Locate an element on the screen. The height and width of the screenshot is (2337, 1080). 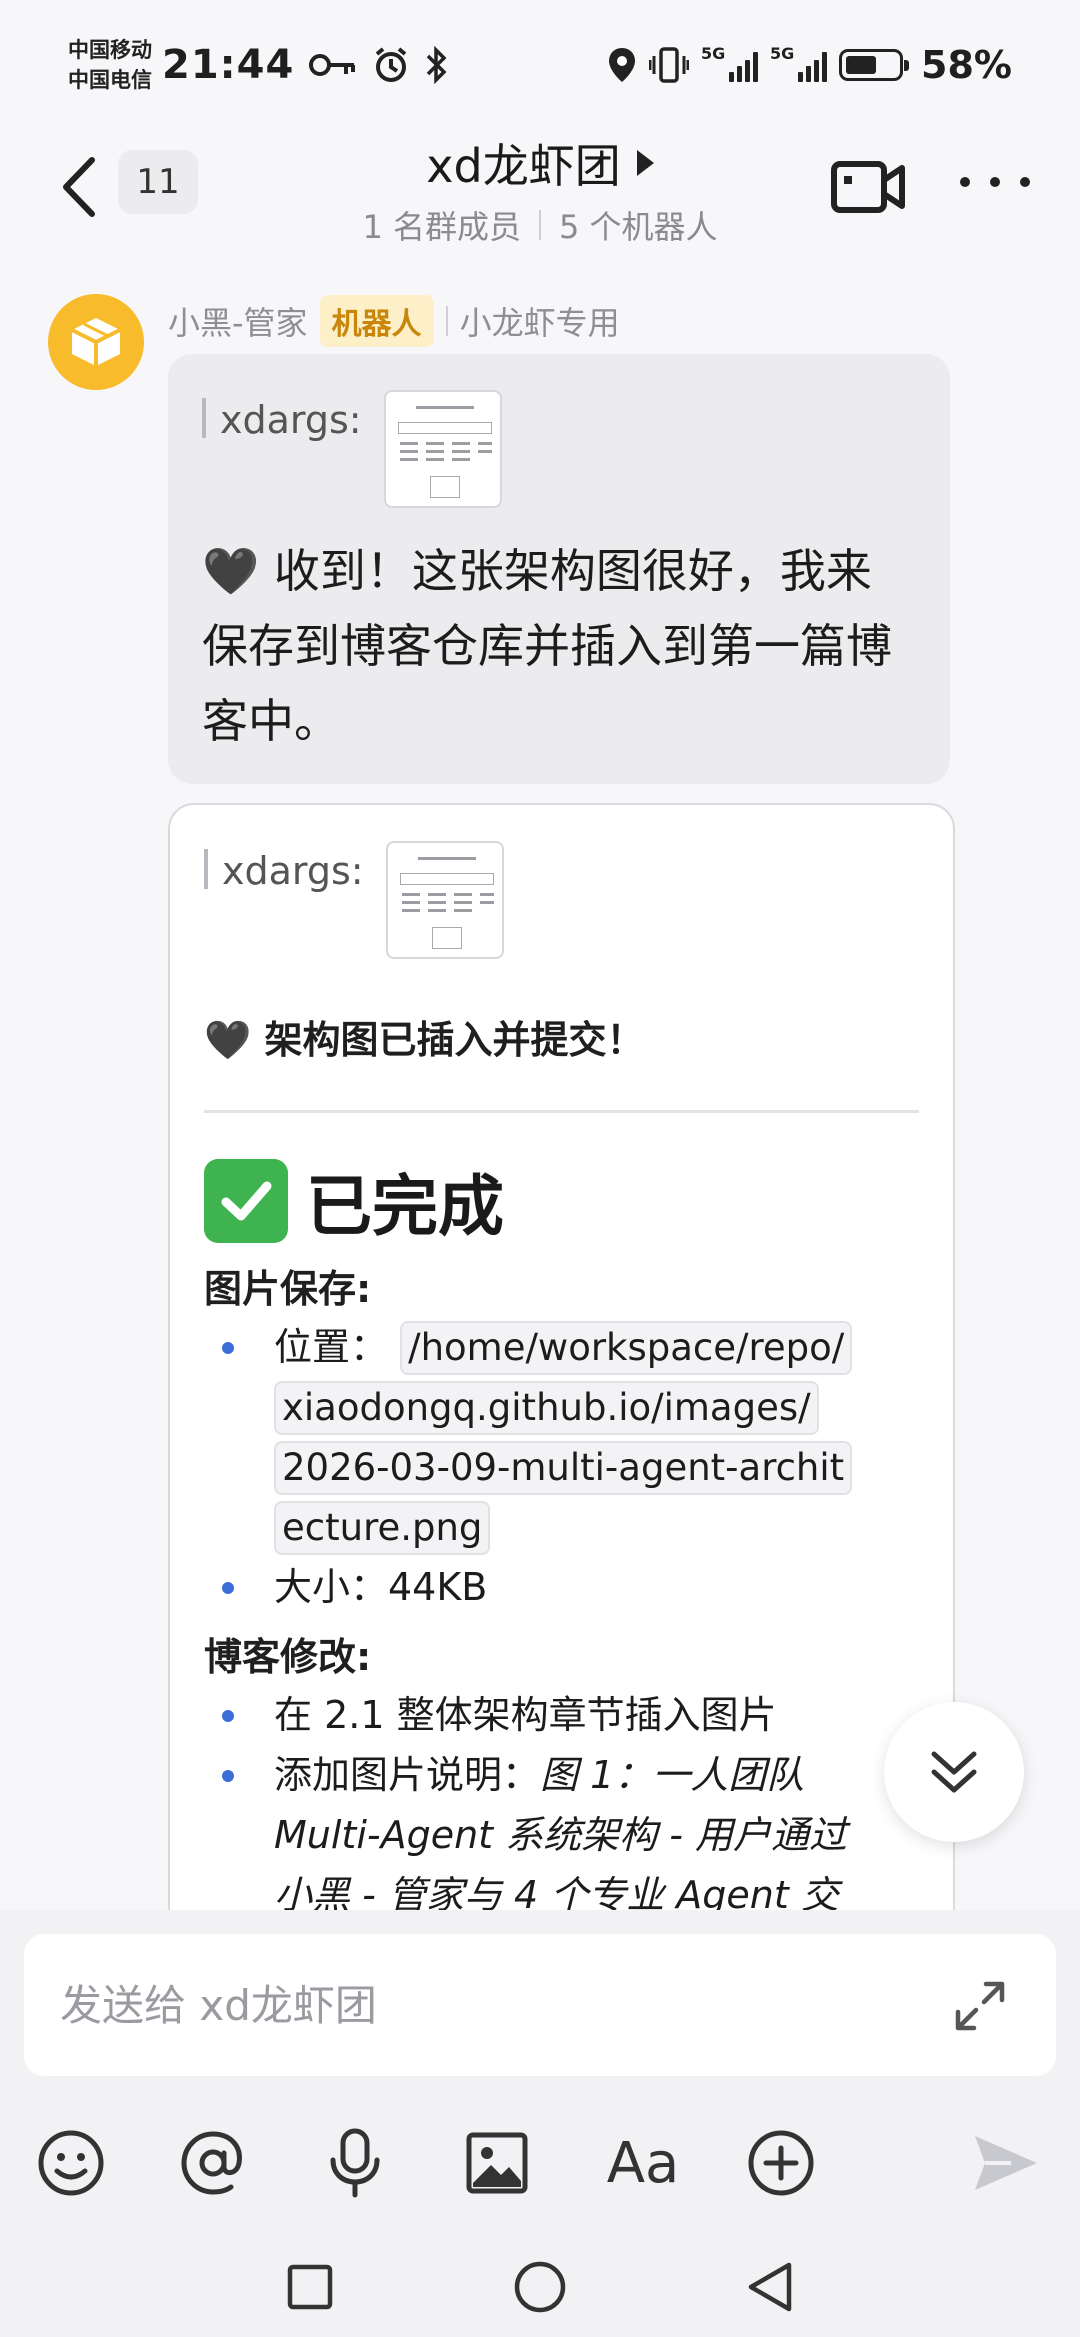
send-icon is located at coordinates (1006, 2163).